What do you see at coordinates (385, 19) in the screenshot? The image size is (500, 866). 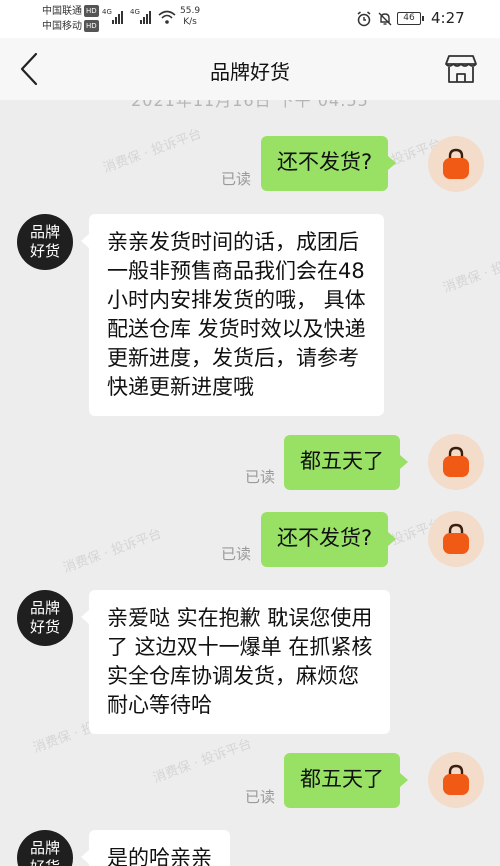 I see `mute-bell-icon` at bounding box center [385, 19].